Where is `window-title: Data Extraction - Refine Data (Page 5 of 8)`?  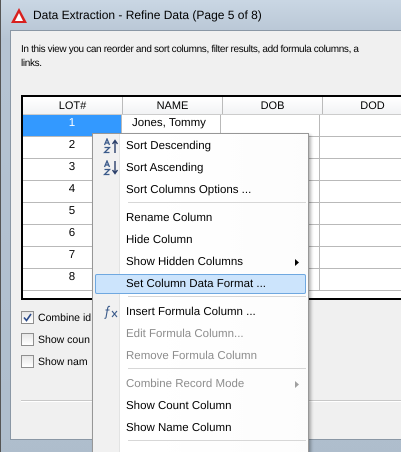
window-title: Data Extraction - Refine Data (Page 5 of 8) is located at coordinates (147, 15).